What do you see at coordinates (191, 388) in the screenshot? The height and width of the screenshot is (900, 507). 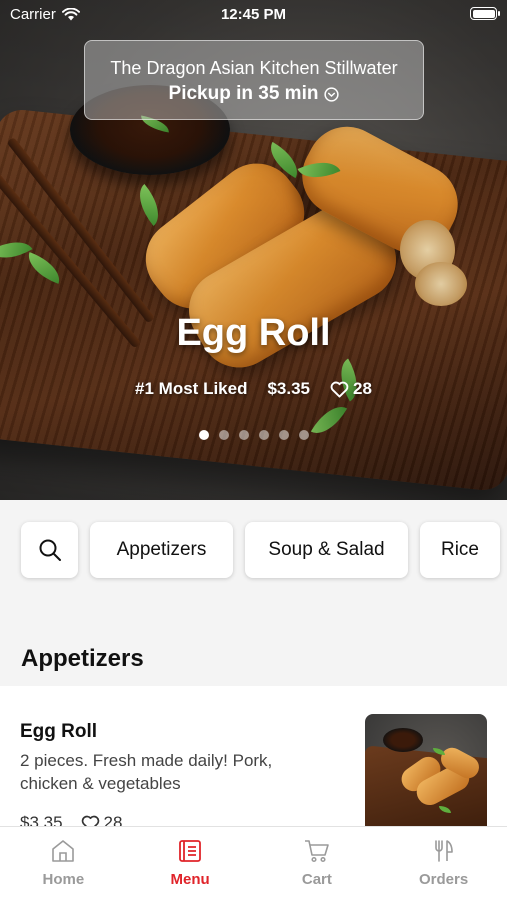 I see `featured-badge: #1 Most Liked` at bounding box center [191, 388].